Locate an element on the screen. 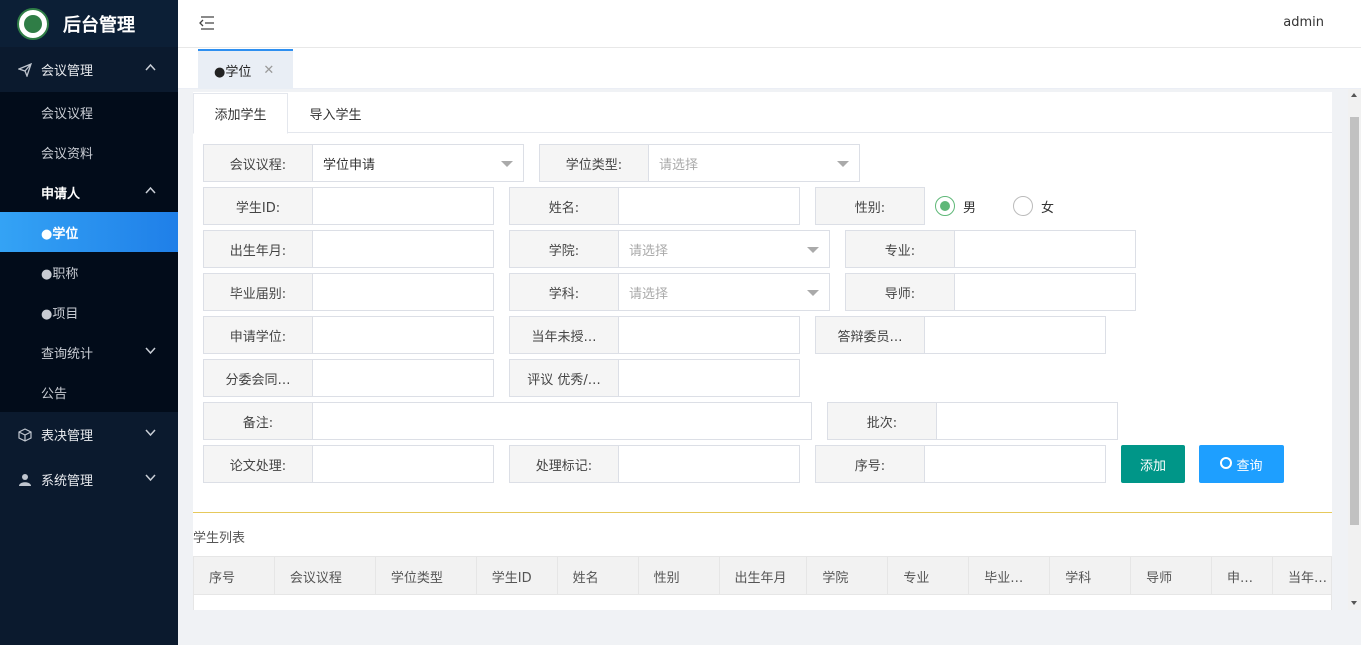  major-label: 专业: is located at coordinates (900, 249).